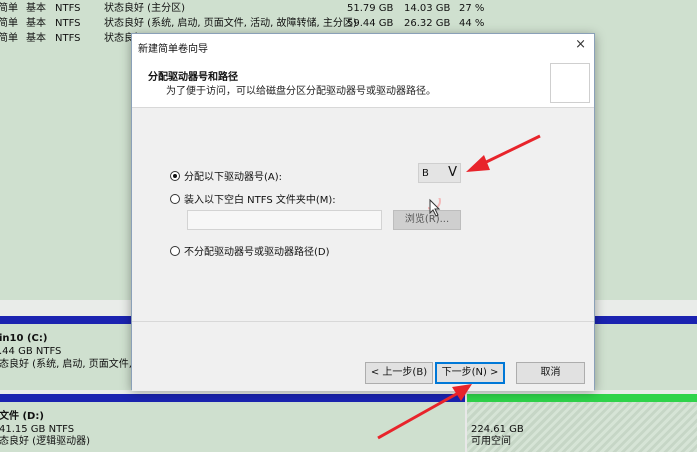 The height and width of the screenshot is (452, 697). Describe the element at coordinates (424, 412) in the screenshot. I see `arrow-to-next-button-icon` at that location.